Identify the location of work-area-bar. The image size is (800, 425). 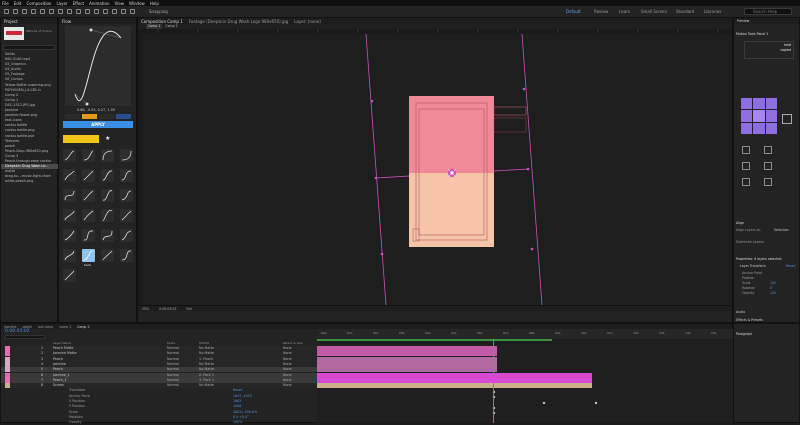
(434, 340).